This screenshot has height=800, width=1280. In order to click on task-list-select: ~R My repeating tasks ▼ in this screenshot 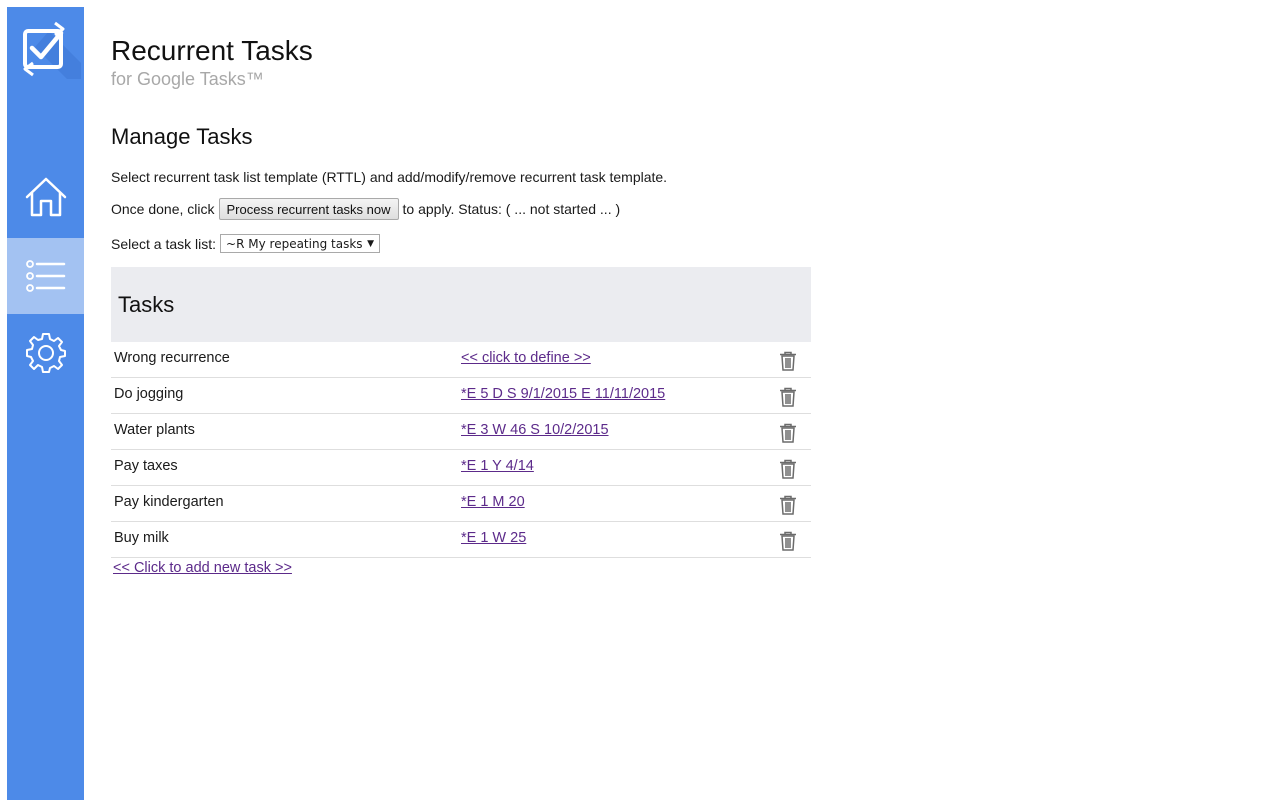, I will do `click(300, 243)`.